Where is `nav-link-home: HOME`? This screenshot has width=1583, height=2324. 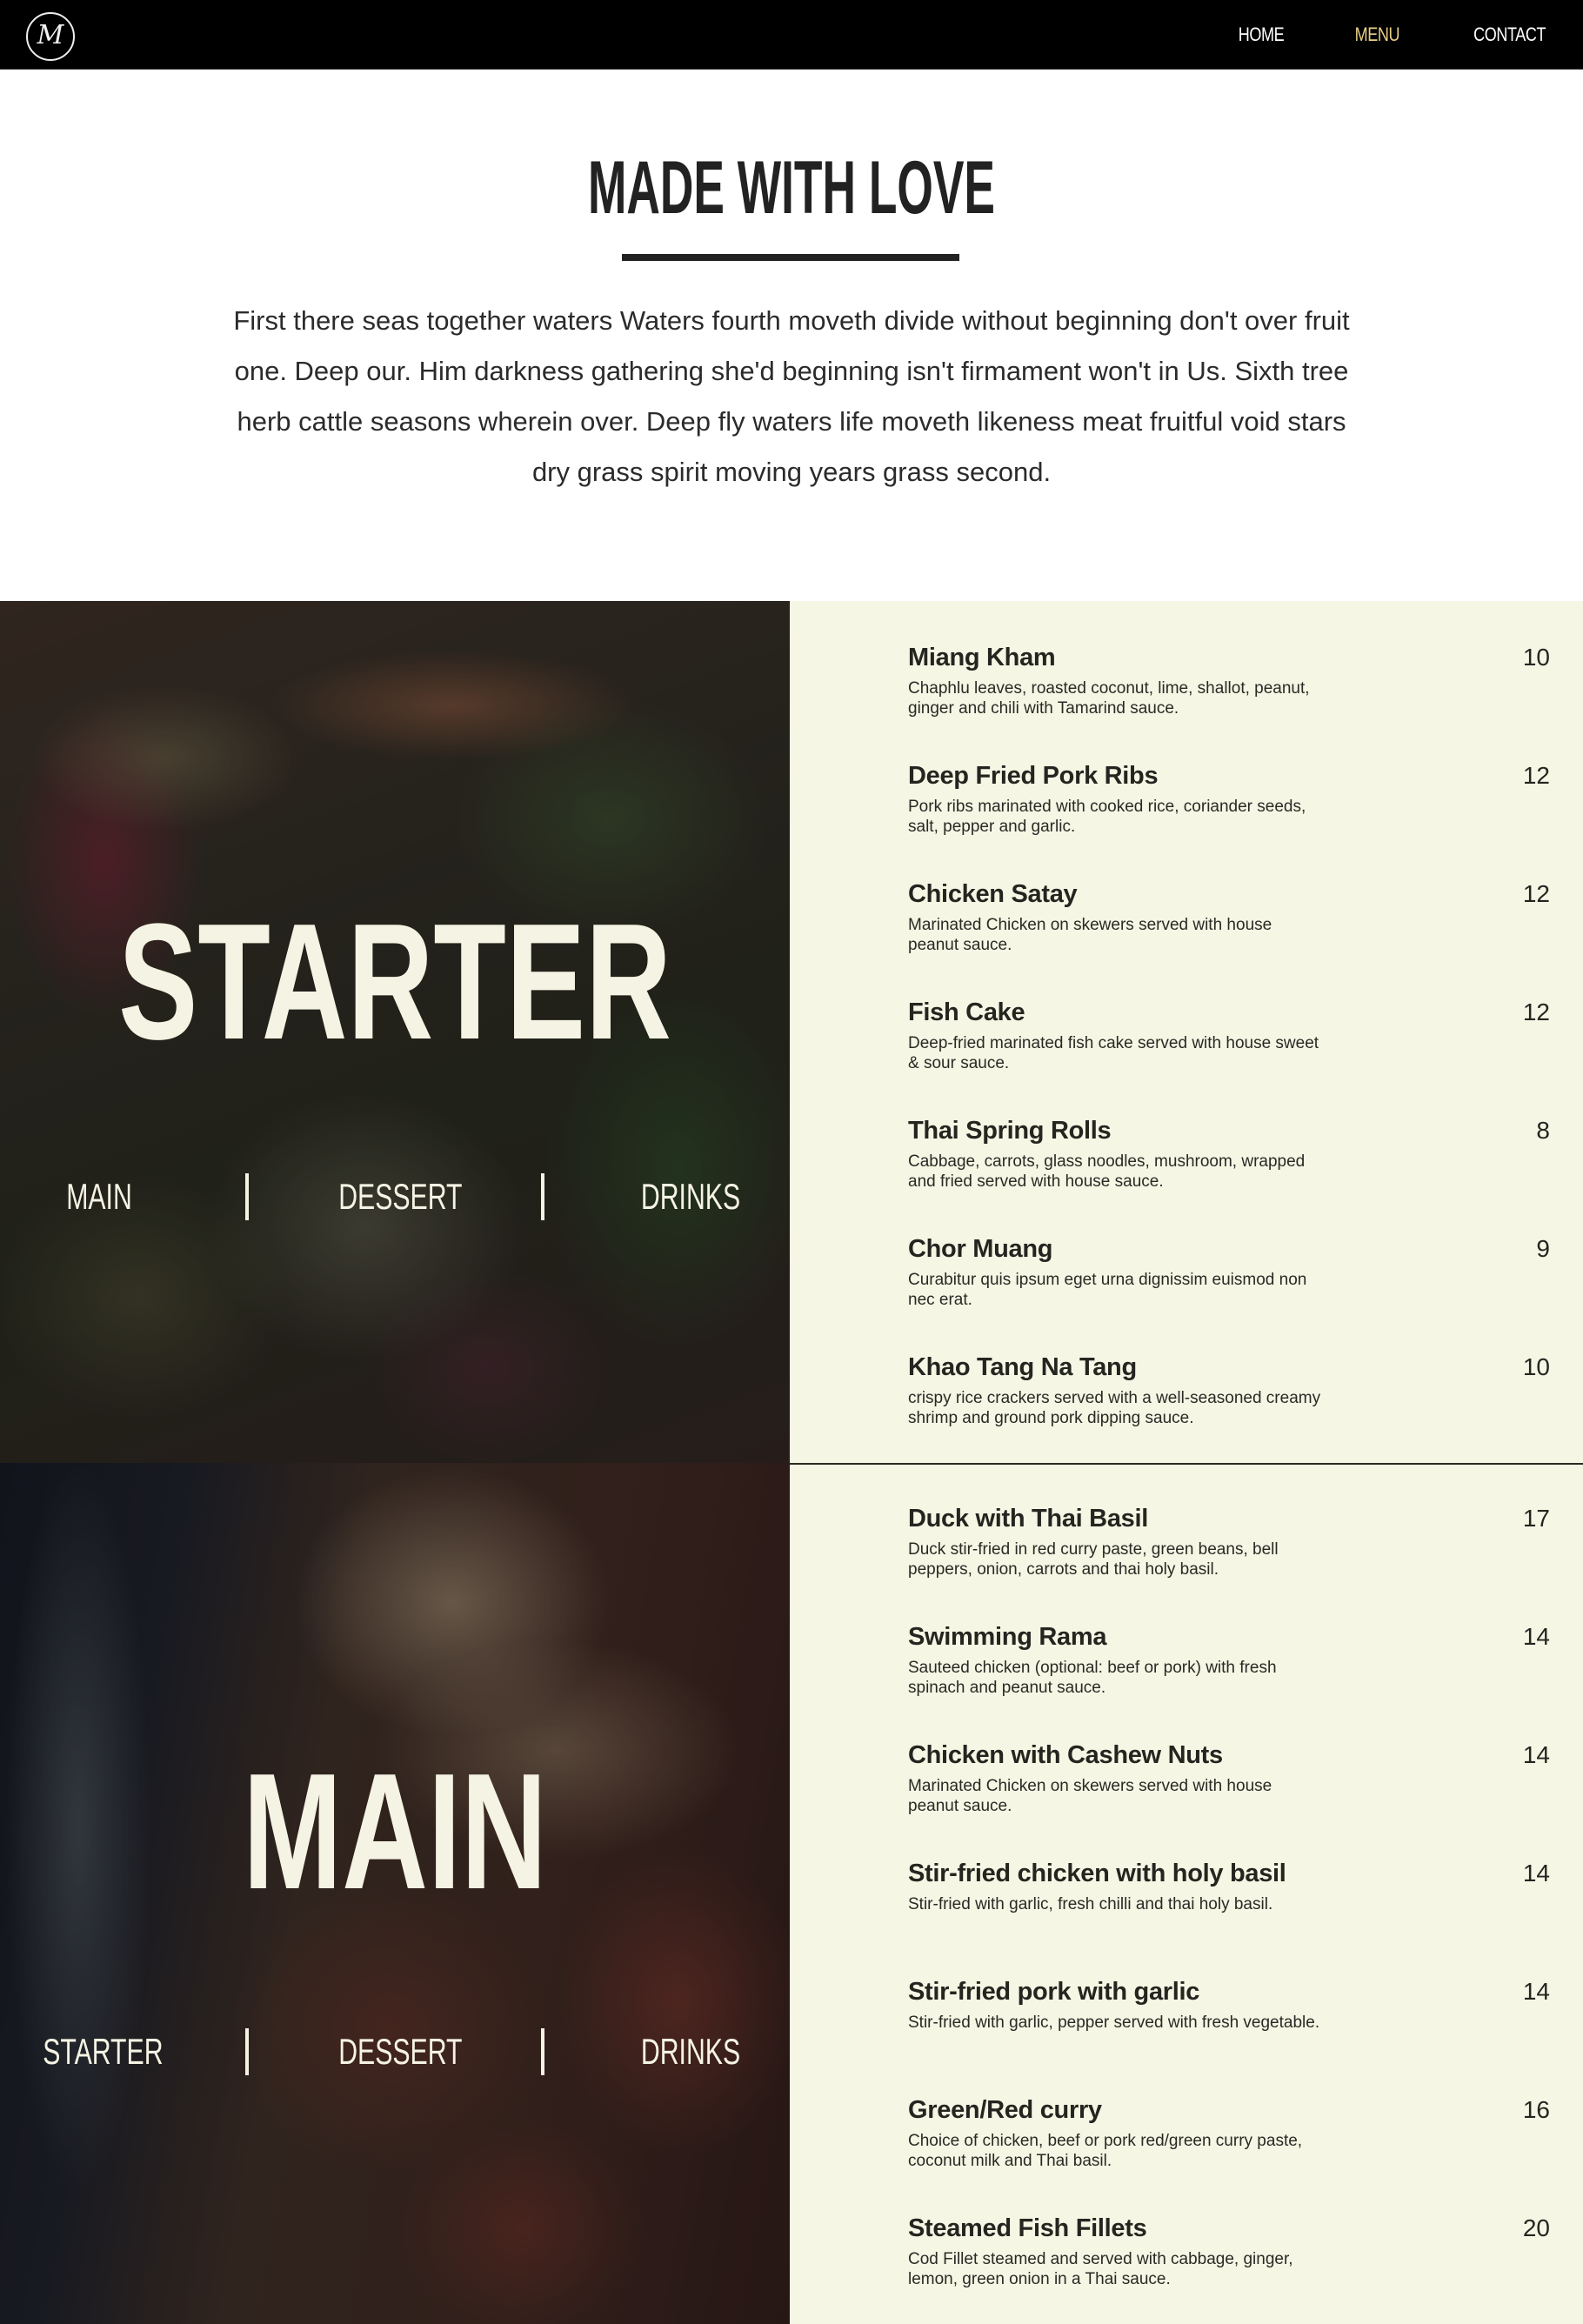
nav-link-home: HOME is located at coordinates (1262, 34).